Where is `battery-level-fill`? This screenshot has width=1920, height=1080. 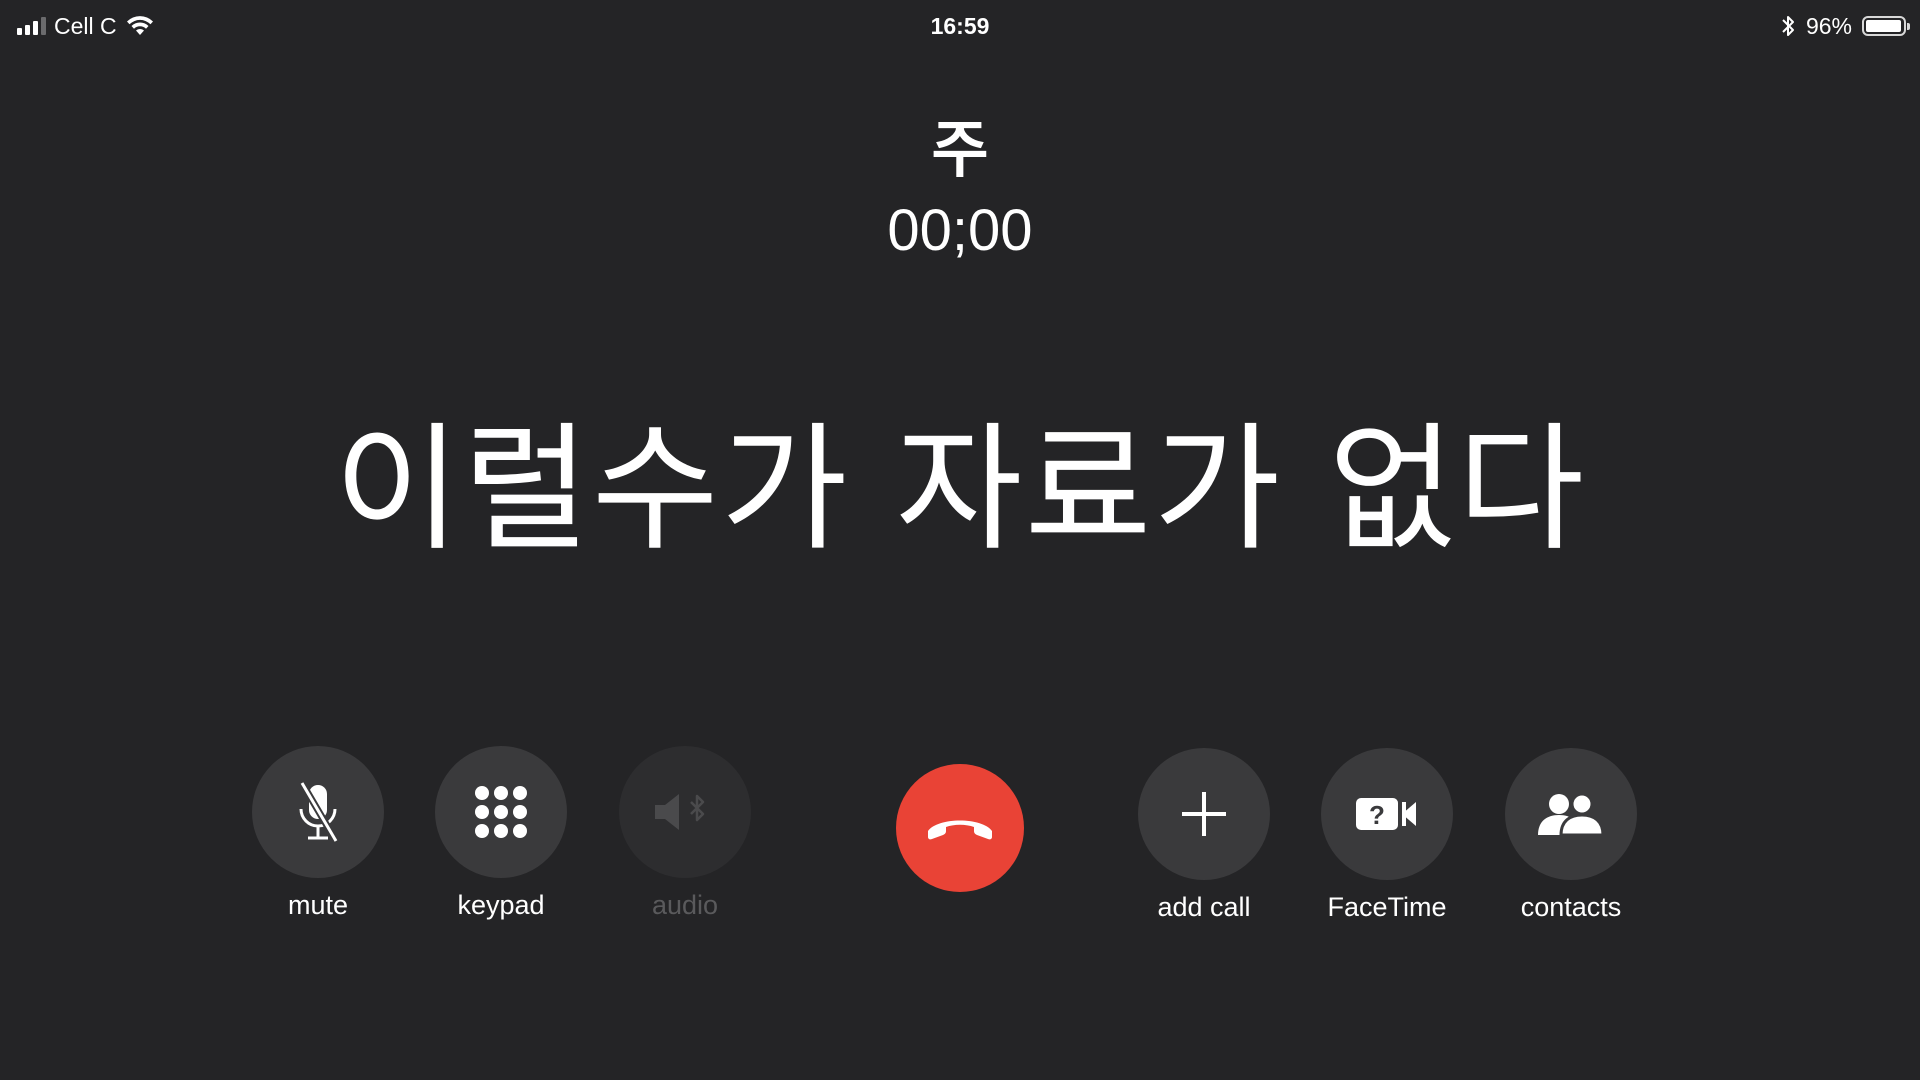 battery-level-fill is located at coordinates (1883, 26).